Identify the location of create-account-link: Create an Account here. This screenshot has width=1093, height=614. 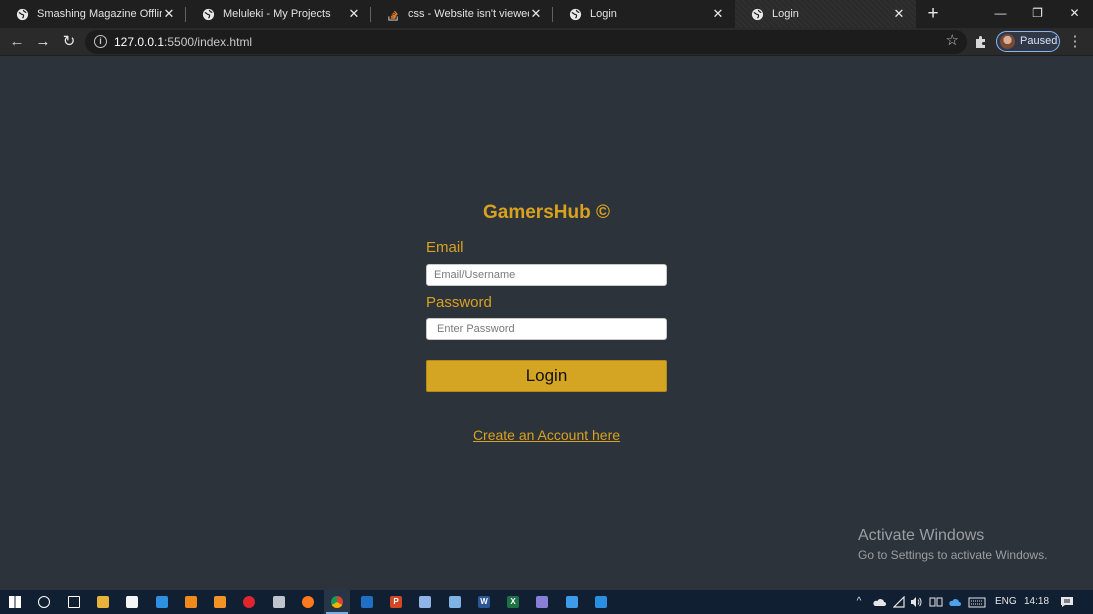
(546, 435).